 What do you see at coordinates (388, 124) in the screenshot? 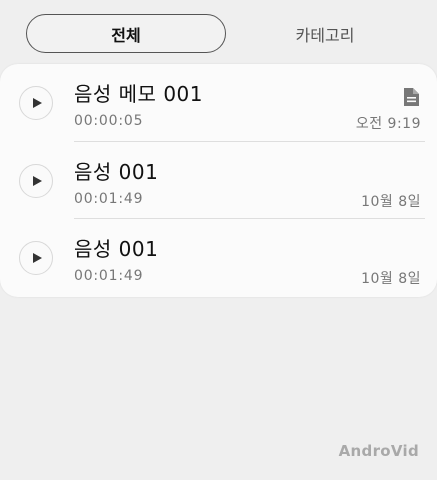
I see `recording-date: 오전 9:19` at bounding box center [388, 124].